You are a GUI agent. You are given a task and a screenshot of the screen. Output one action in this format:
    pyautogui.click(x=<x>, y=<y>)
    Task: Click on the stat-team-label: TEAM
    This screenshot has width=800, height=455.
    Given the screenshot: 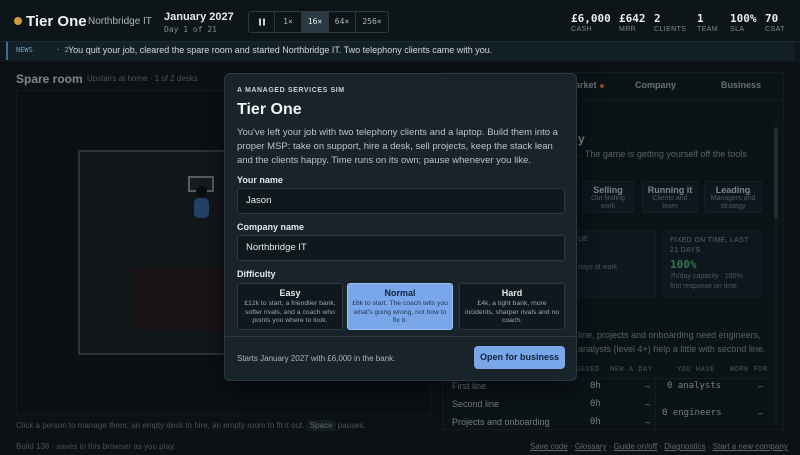 What is the action you would take?
    pyautogui.click(x=708, y=29)
    